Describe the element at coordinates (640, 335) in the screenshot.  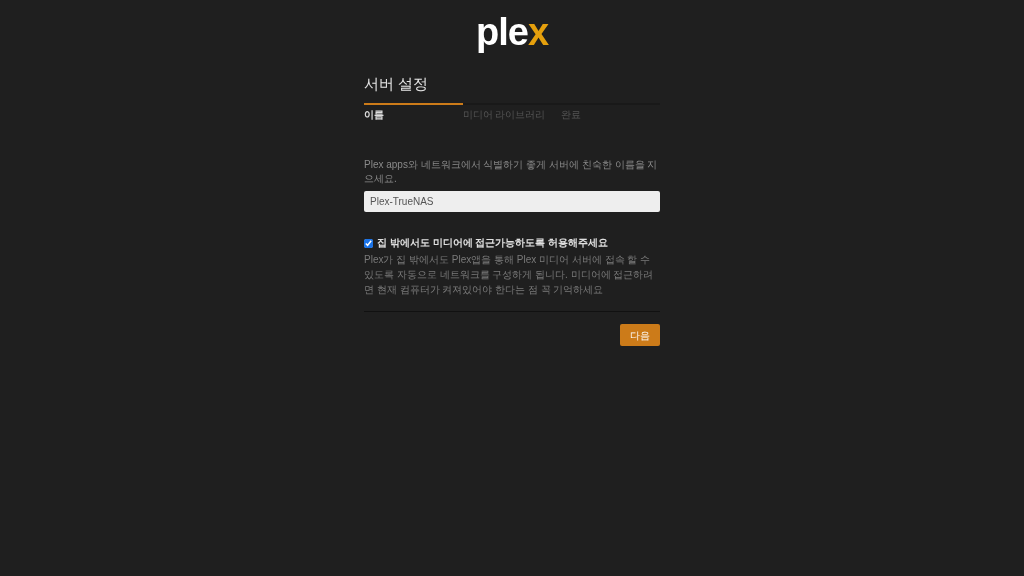
I see `next-button: 다음` at that location.